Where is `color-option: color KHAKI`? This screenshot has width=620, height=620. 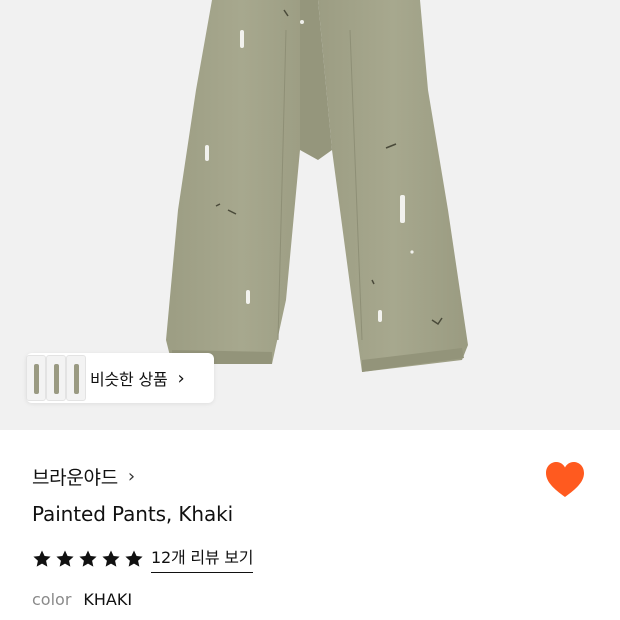
color-option: color KHAKI is located at coordinates (82, 599).